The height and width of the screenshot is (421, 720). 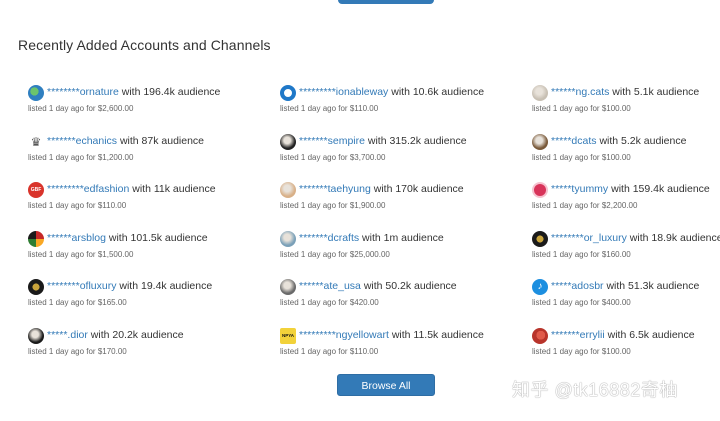 I want to click on listing-audience: with 159.4k audience, so click(x=660, y=189).